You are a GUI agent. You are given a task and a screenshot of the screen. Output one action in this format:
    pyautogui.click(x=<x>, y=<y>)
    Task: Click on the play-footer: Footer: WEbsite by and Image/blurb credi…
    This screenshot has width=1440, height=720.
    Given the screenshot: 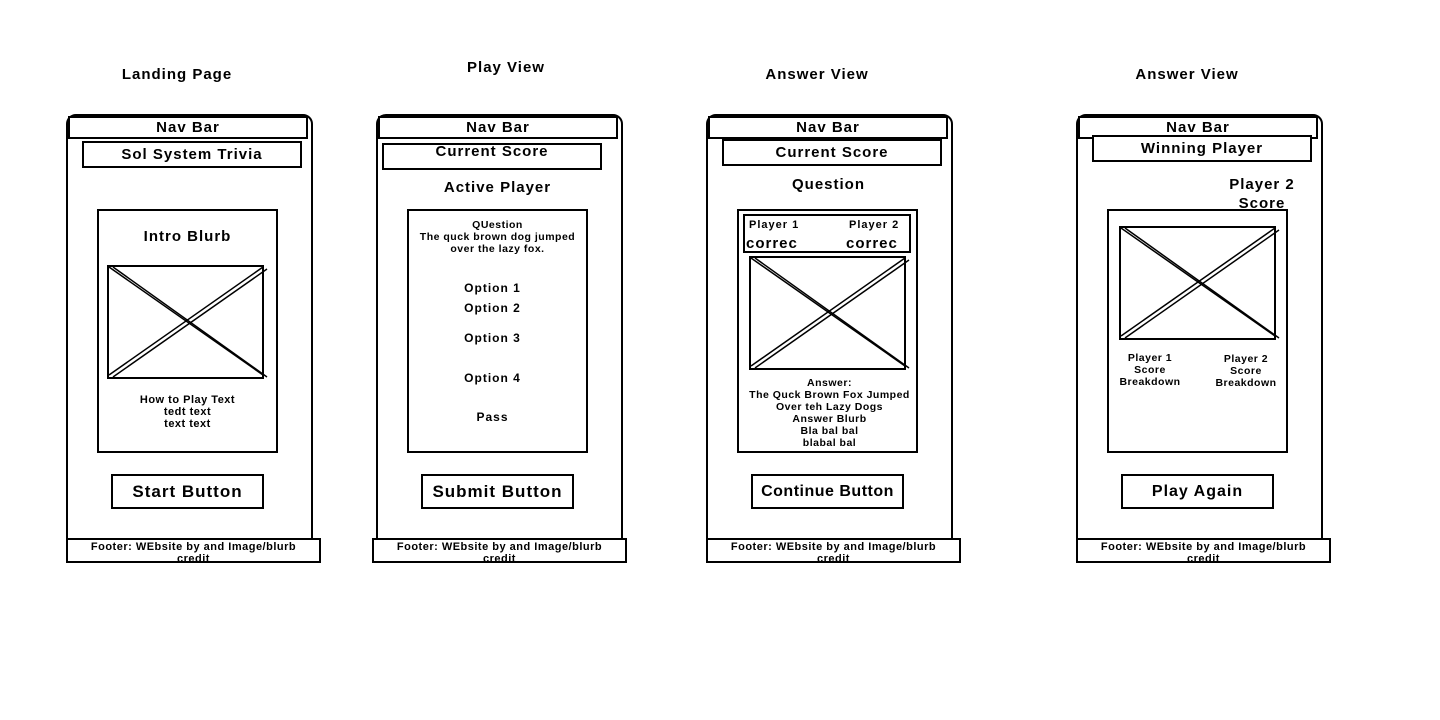 What is the action you would take?
    pyautogui.click(x=499, y=551)
    